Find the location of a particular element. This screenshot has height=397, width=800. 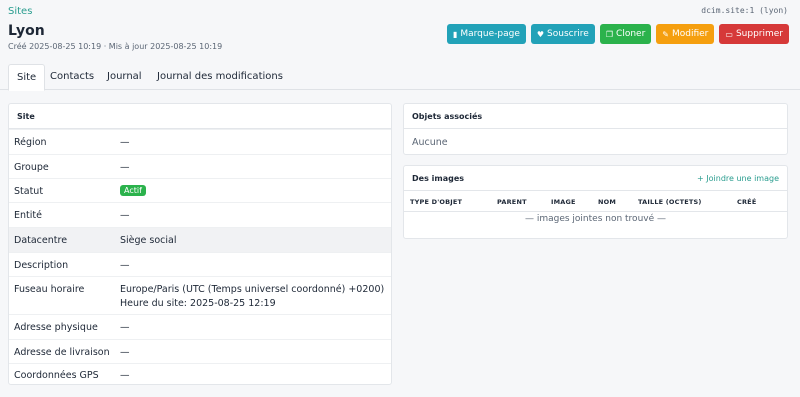

copy-icon: ❐ is located at coordinates (609, 34).